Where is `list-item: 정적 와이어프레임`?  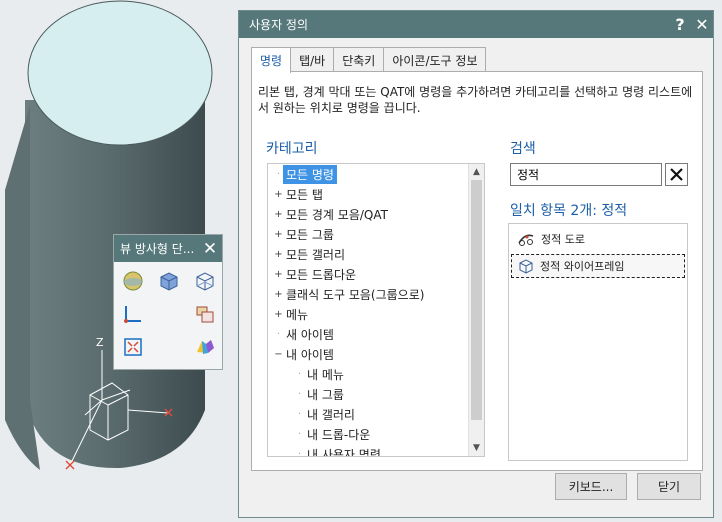
list-item: 정적 와이어프레임 is located at coordinates (598, 266).